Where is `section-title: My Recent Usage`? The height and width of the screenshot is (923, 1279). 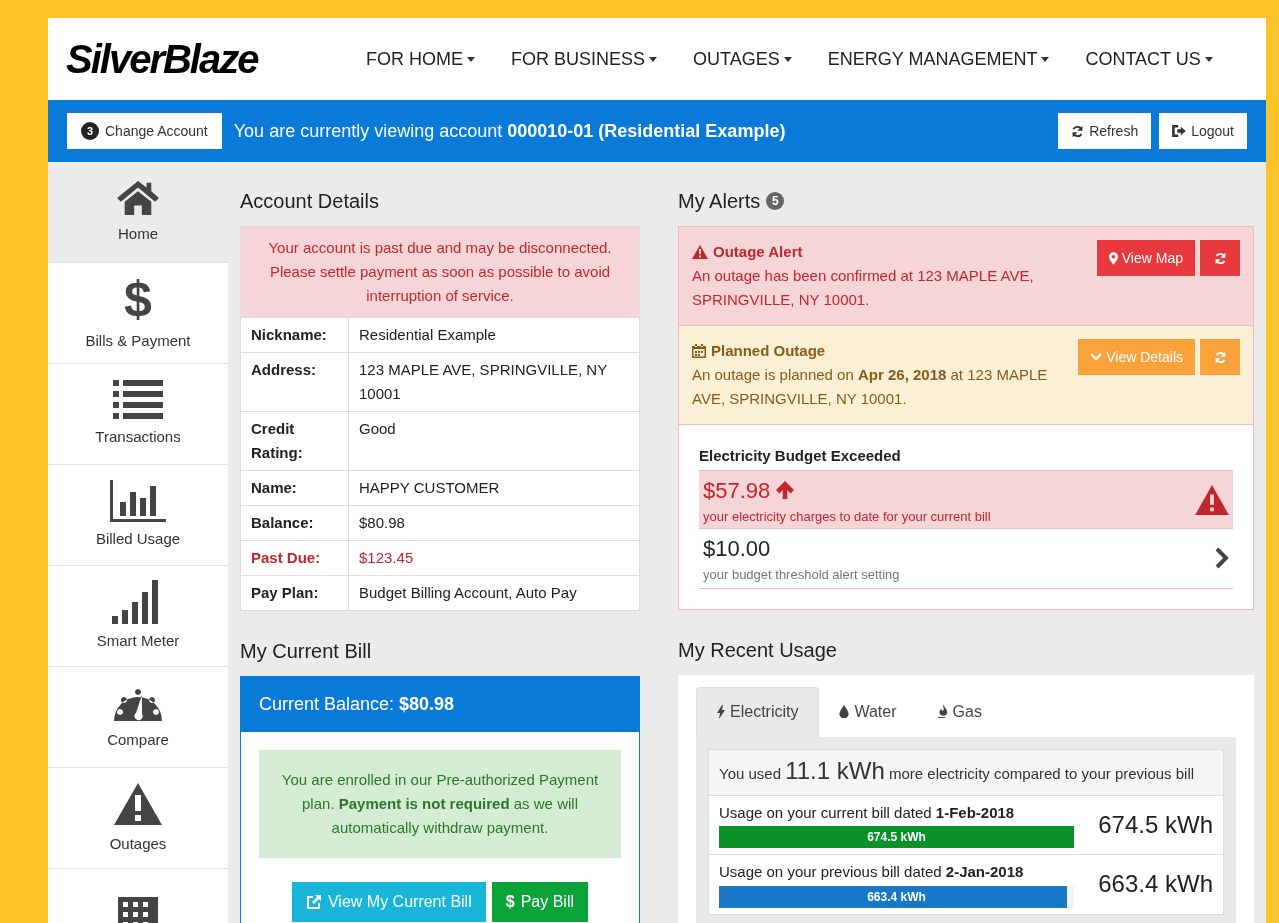 section-title: My Recent Usage is located at coordinates (758, 650).